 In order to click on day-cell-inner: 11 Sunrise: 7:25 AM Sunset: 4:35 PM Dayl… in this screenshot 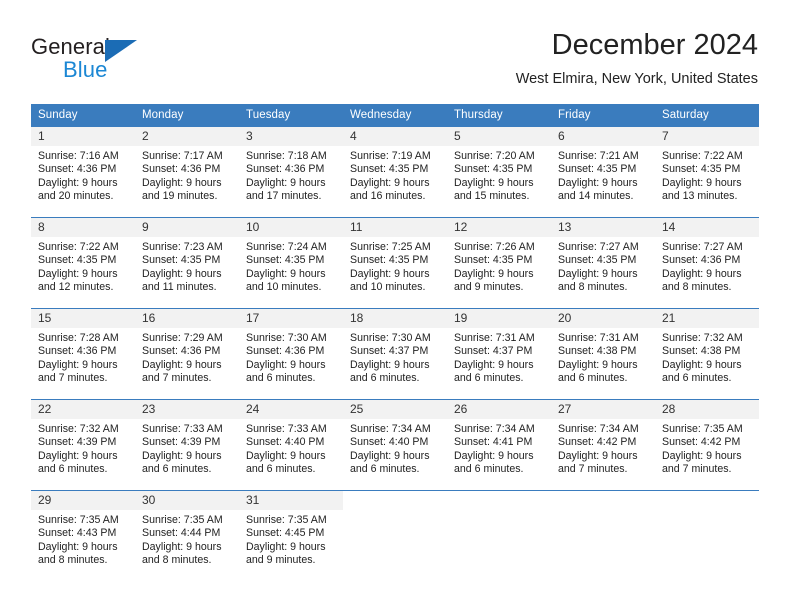, I will do `click(395, 263)`.